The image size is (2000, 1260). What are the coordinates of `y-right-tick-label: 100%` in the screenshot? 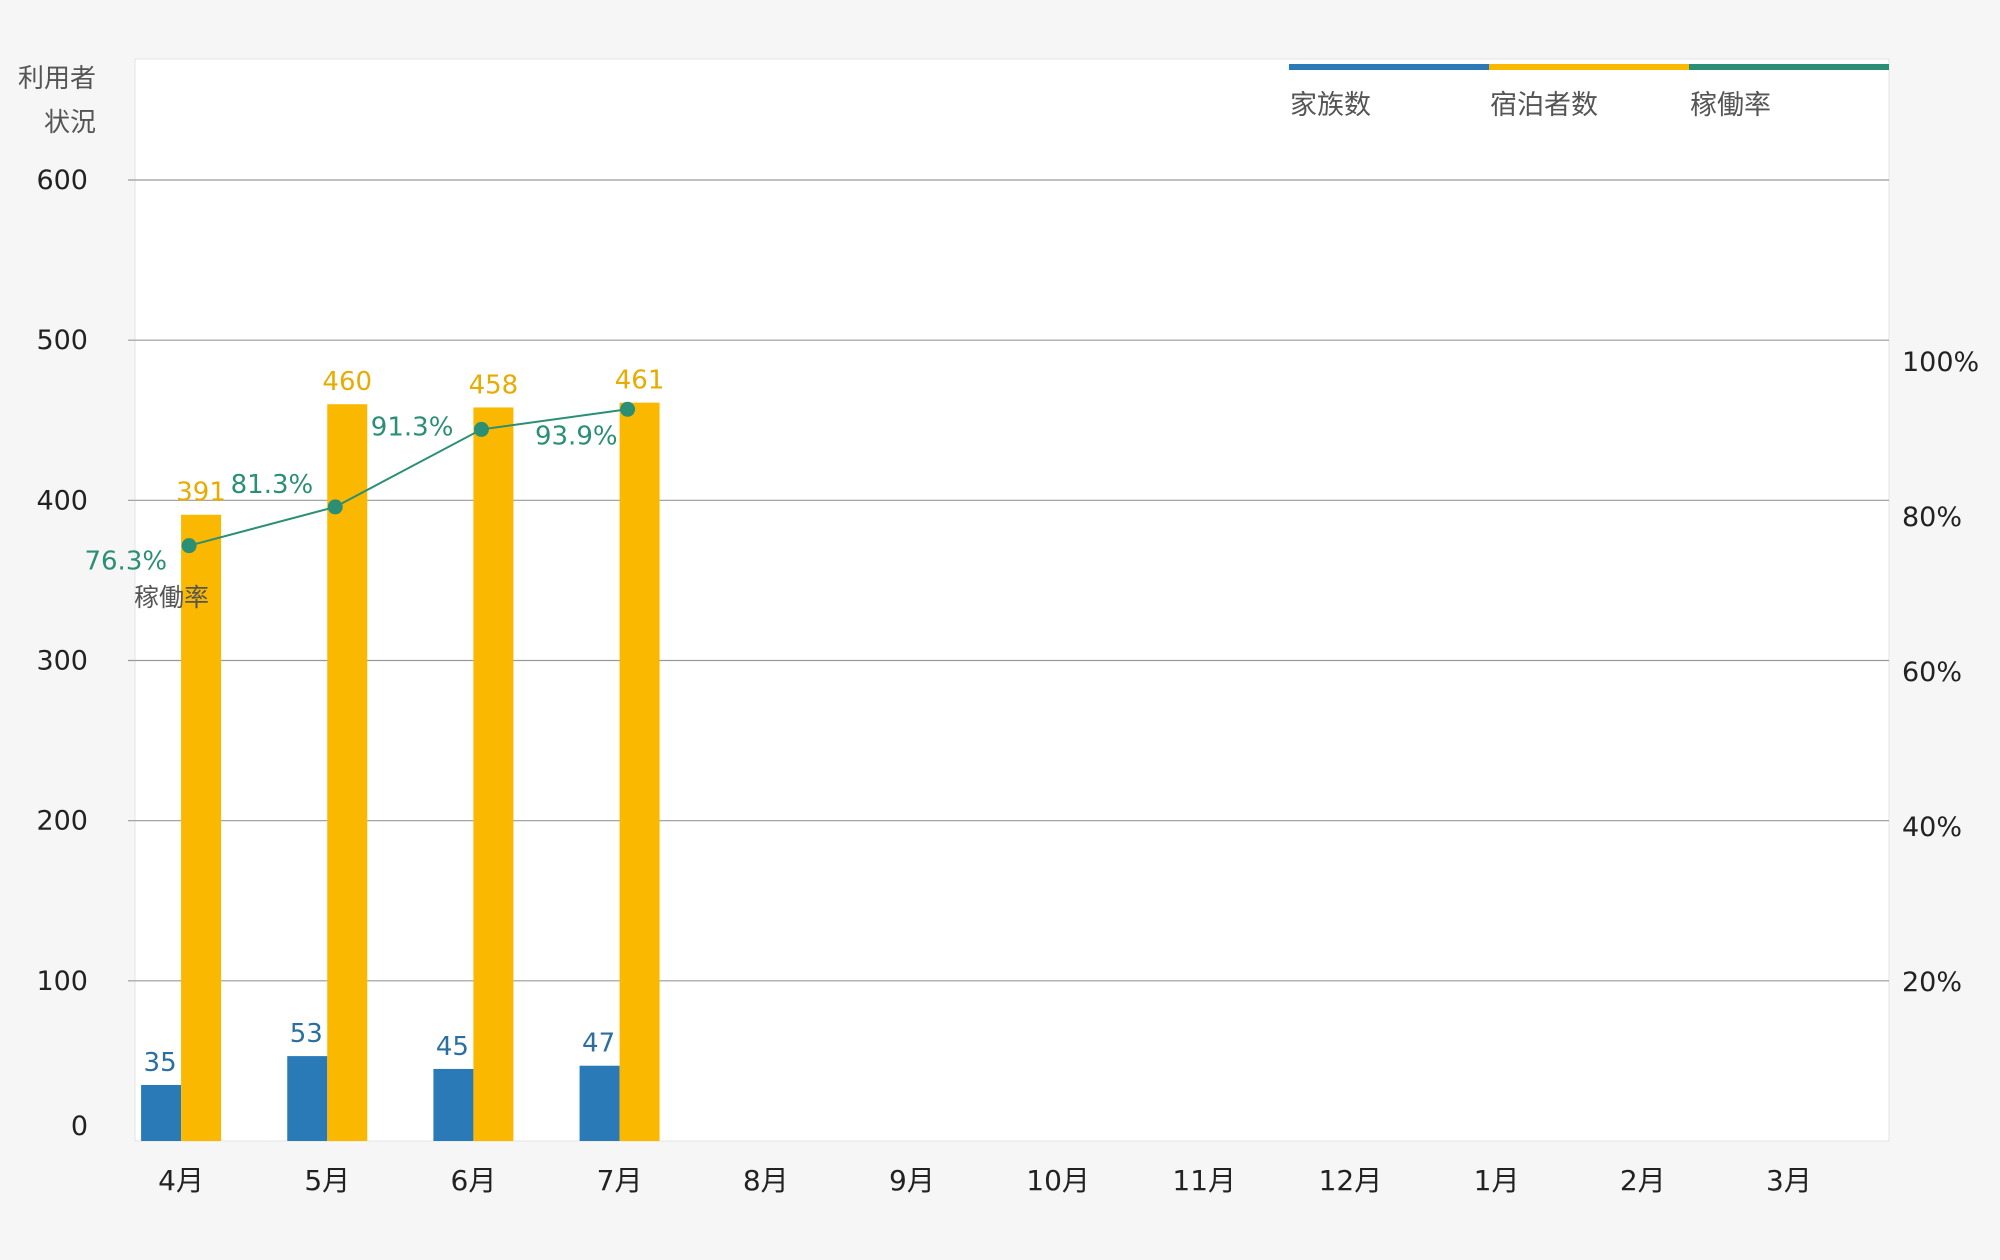 It's located at (1940, 362).